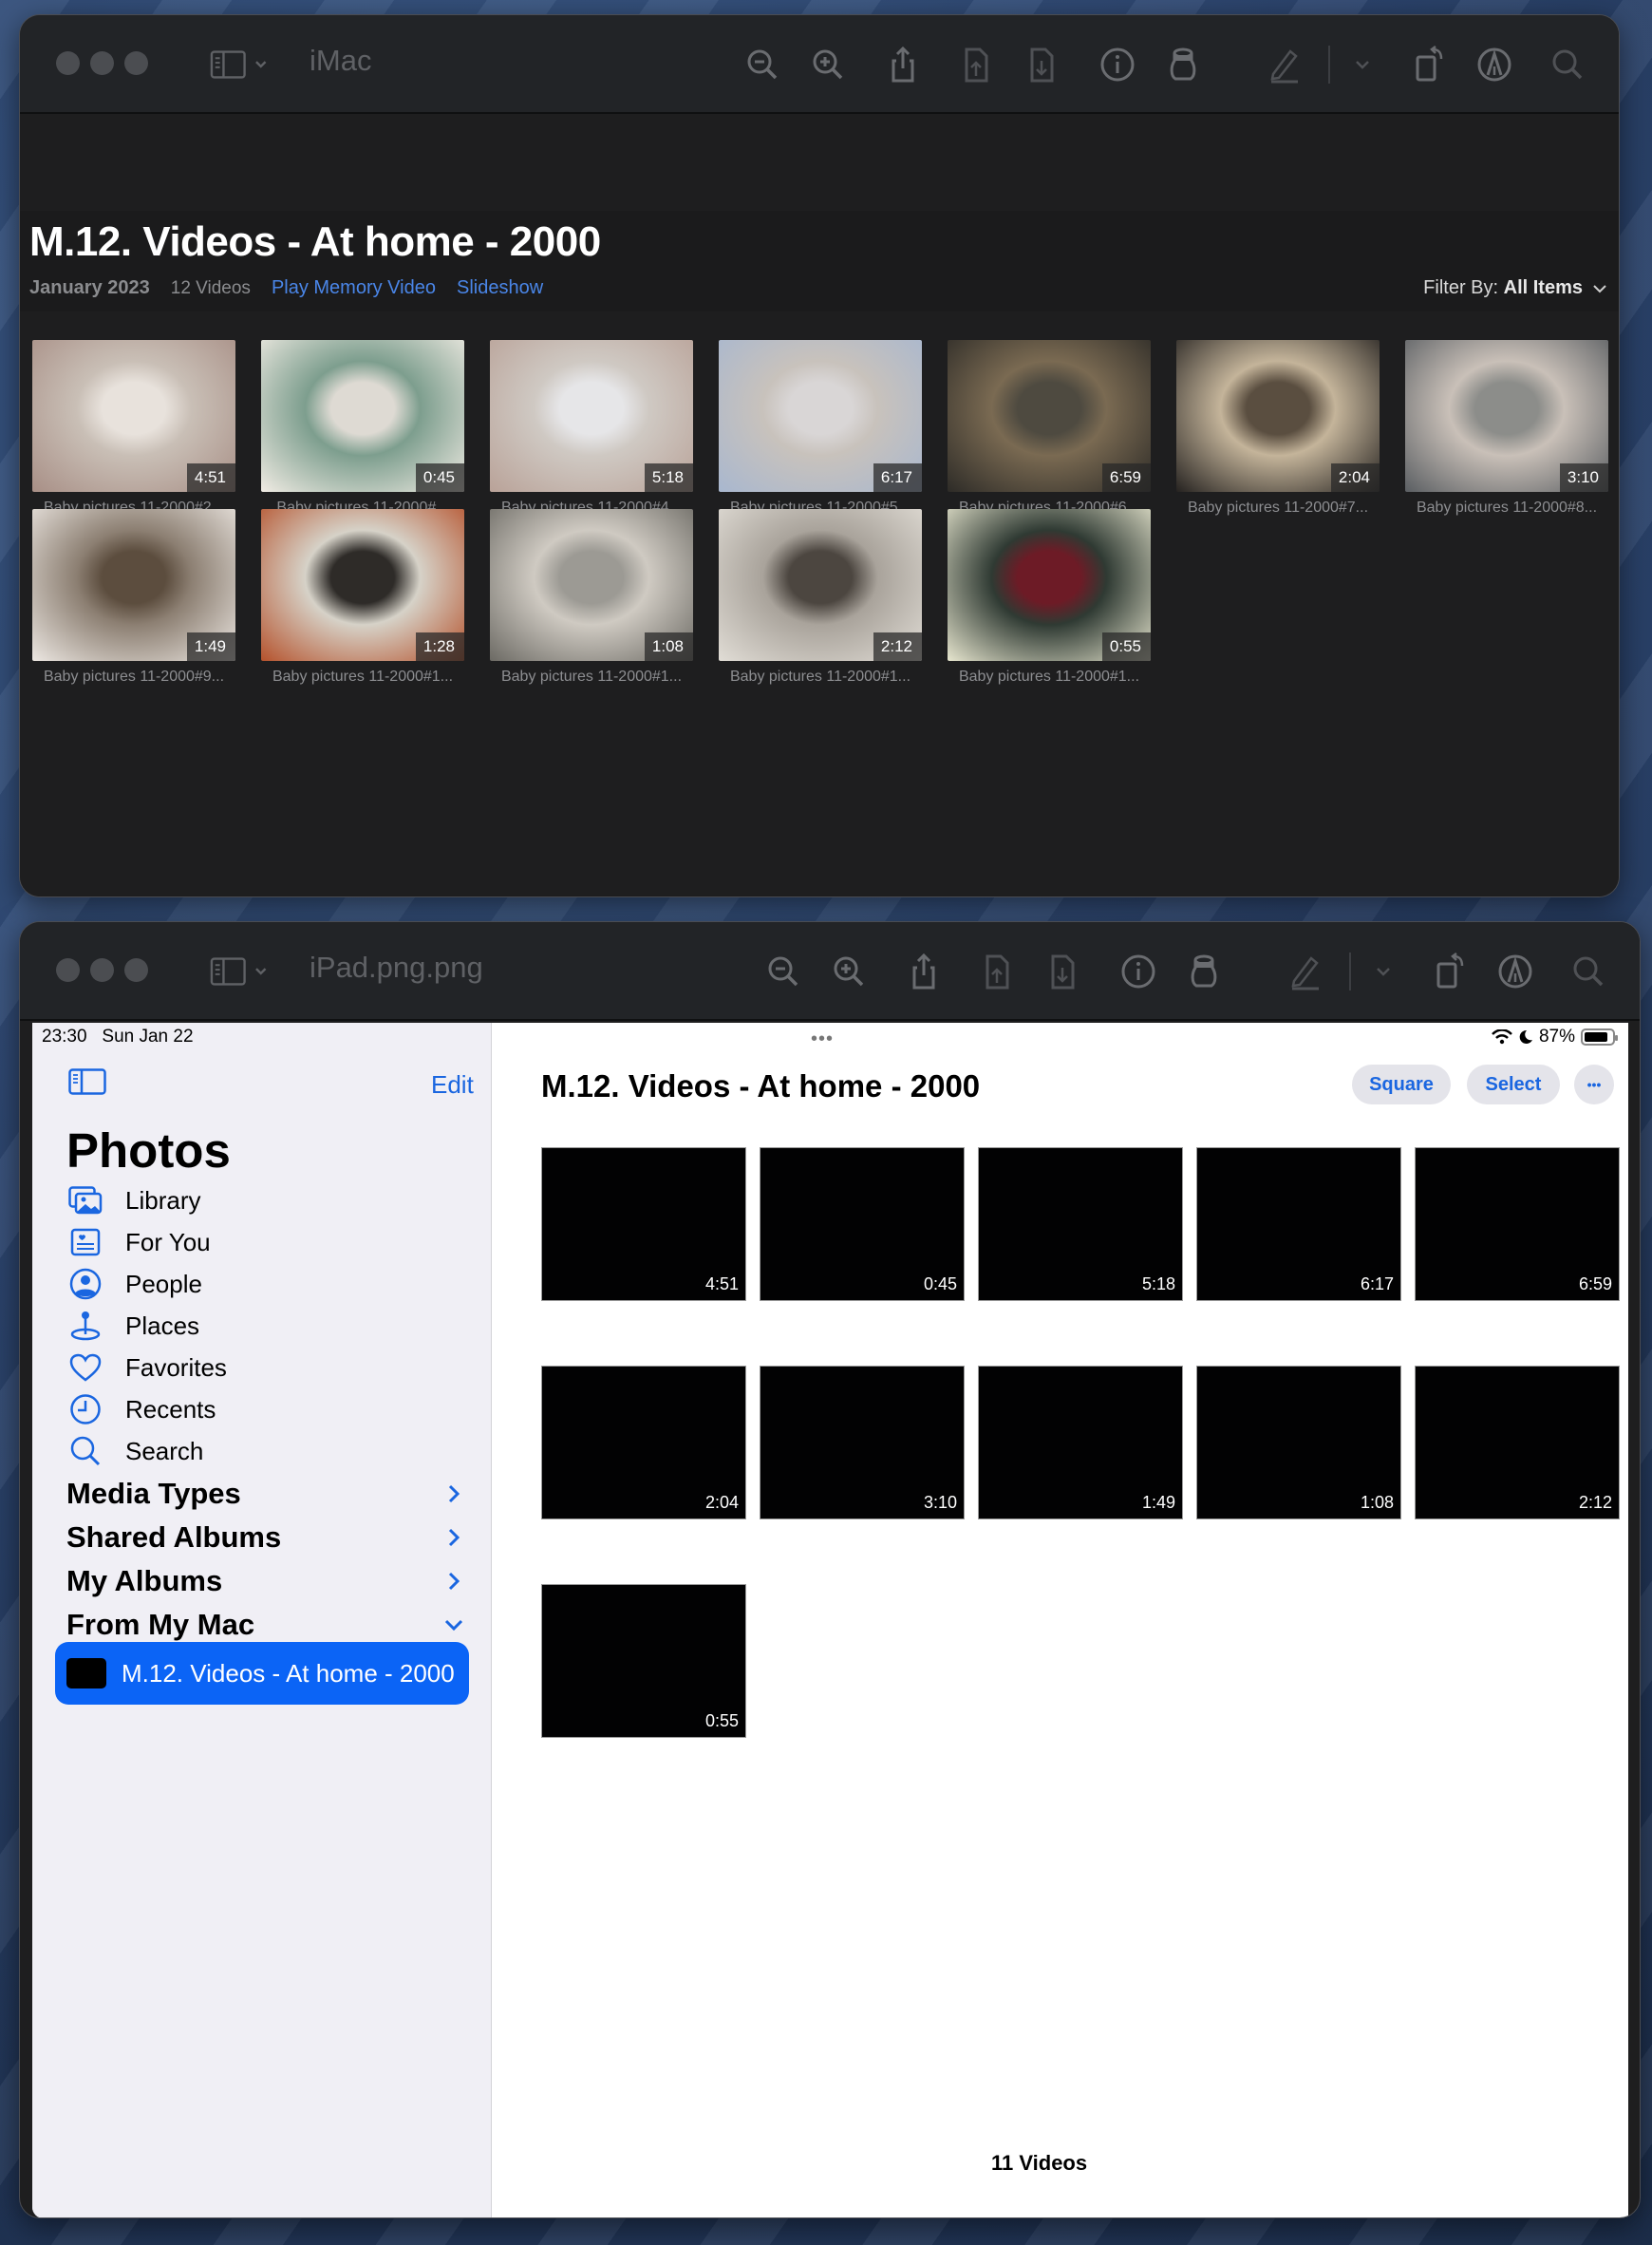 The width and height of the screenshot is (1652, 2245). Describe the element at coordinates (265, 1494) in the screenshot. I see `section-media-types: Media Types` at that location.